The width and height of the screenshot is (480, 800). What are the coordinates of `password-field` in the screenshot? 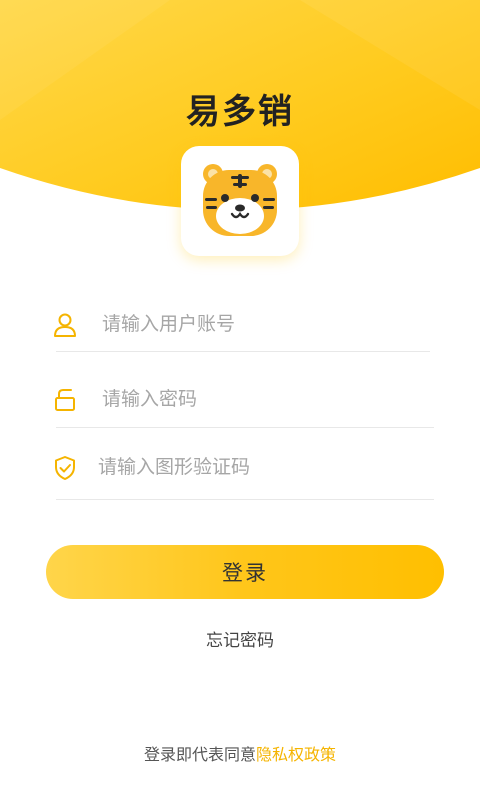 It's located at (242, 399).